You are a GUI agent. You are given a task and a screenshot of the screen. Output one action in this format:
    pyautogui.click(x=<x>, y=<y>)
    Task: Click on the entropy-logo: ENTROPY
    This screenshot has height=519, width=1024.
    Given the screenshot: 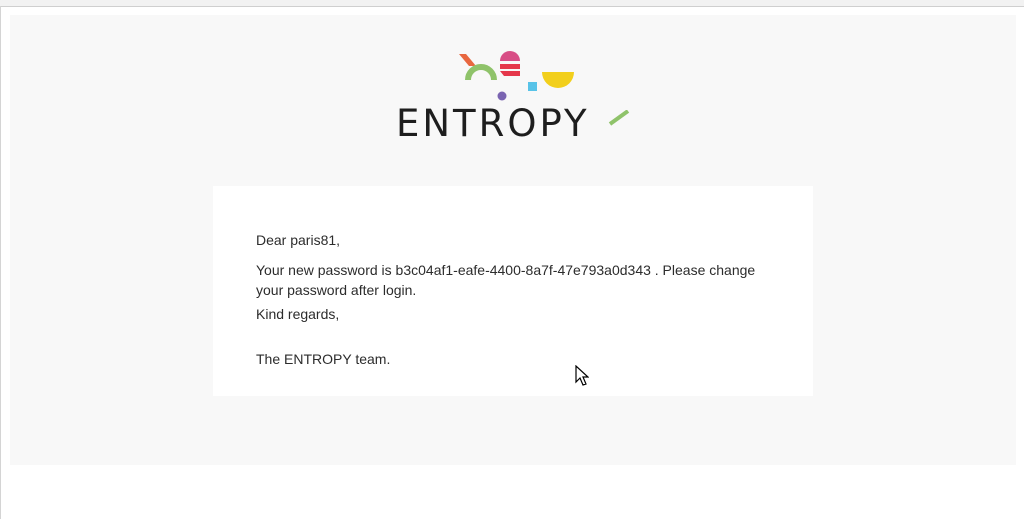 What is the action you would take?
    pyautogui.click(x=514, y=96)
    